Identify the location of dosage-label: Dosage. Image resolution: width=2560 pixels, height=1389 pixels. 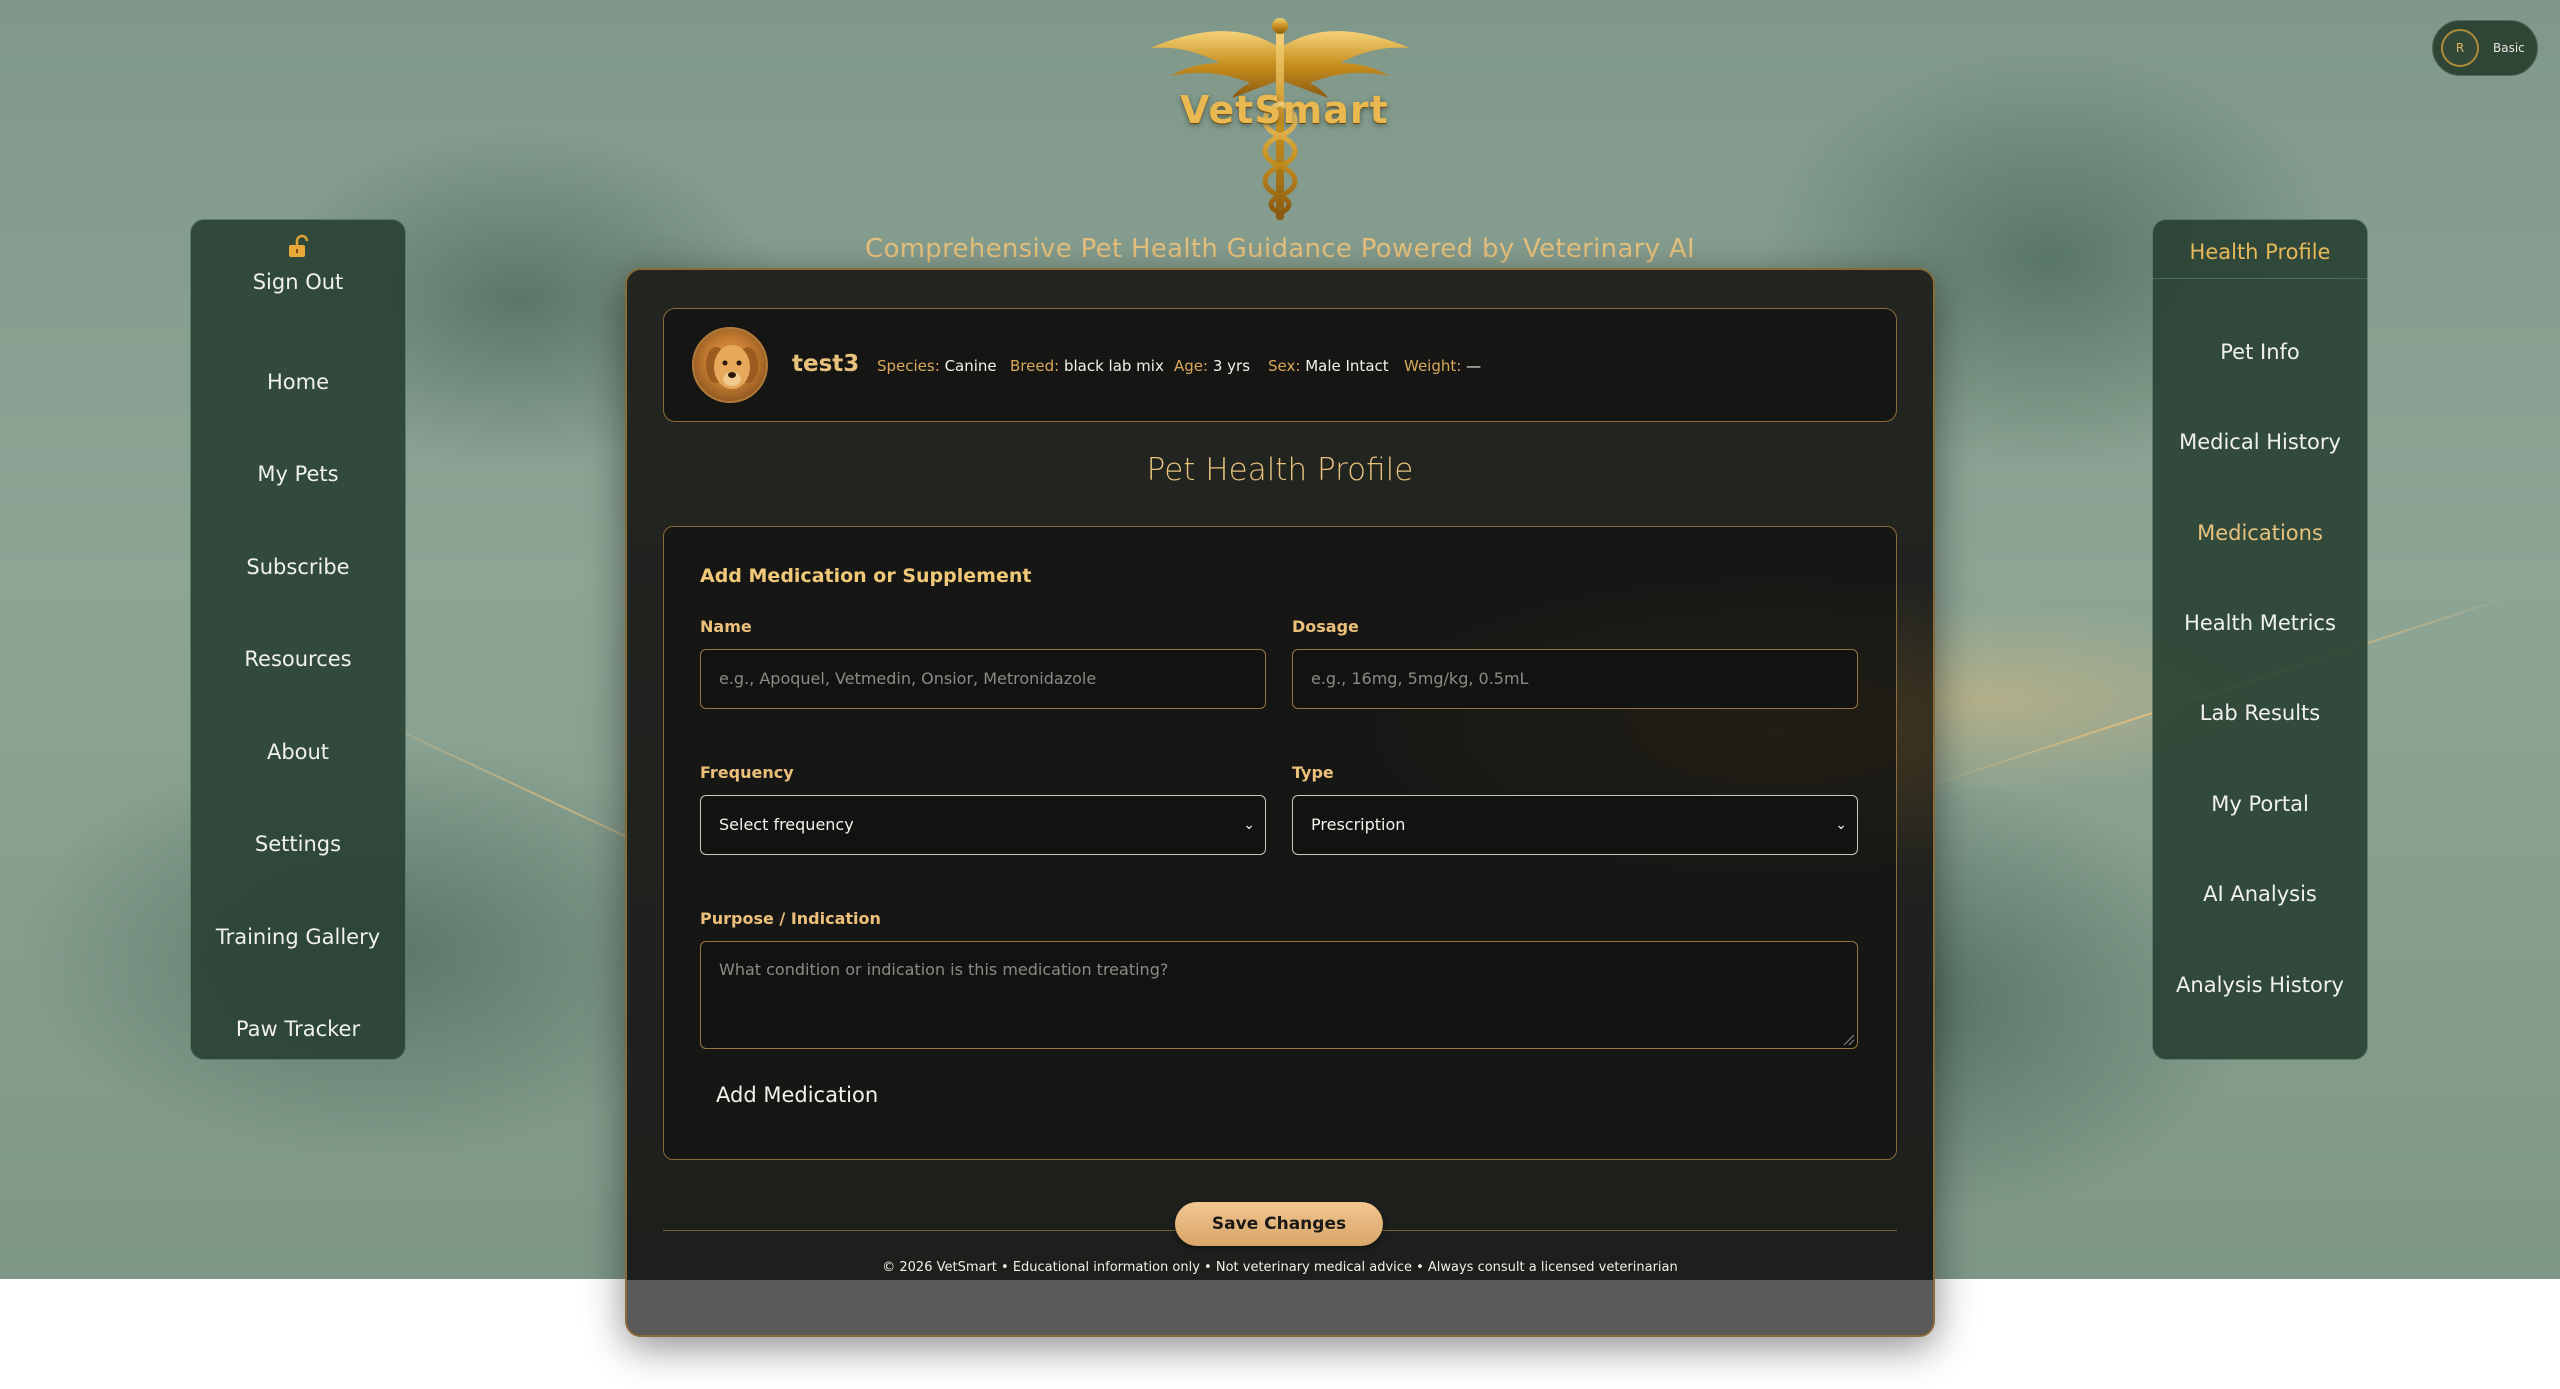
(1325, 626).